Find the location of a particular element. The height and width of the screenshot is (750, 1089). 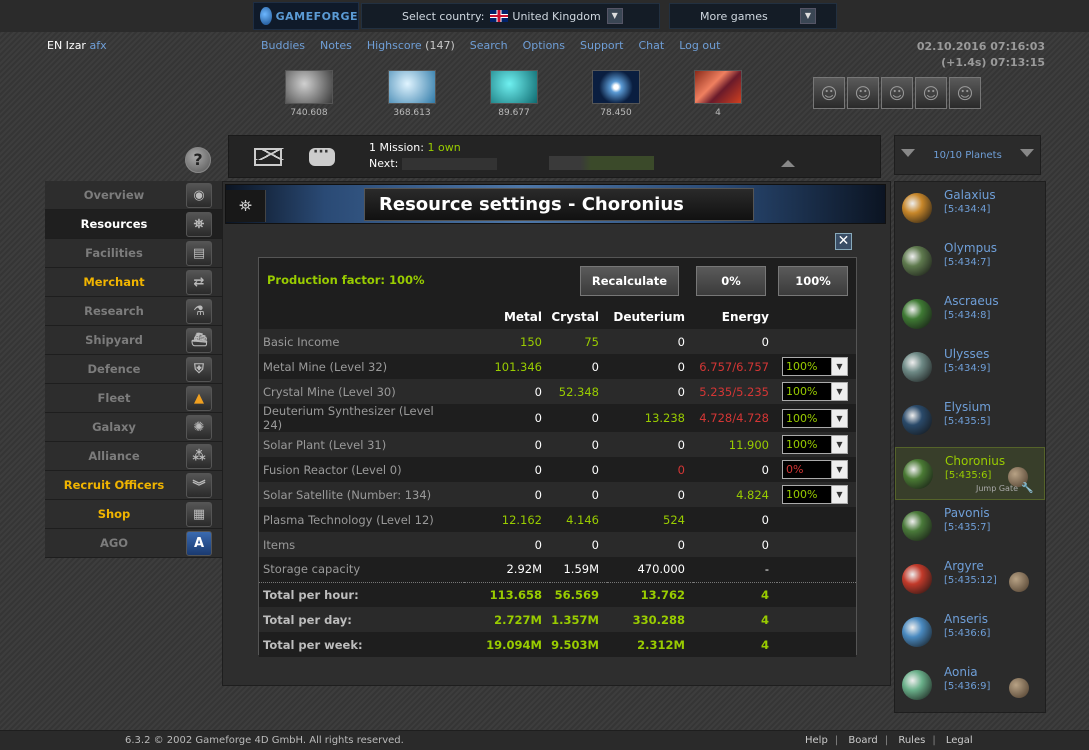

menu-item-shop: Shop ▦ is located at coordinates (133, 514).